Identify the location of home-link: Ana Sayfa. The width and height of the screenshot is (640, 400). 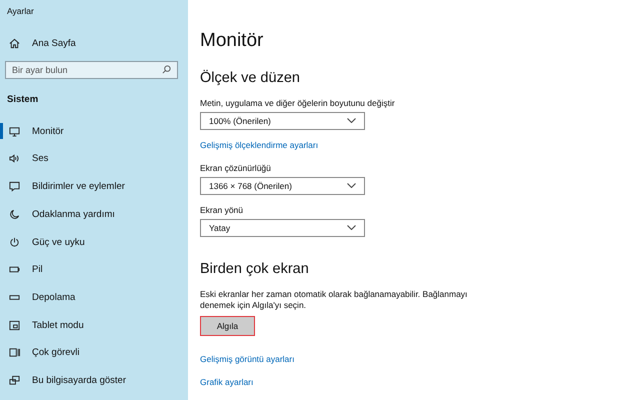
(94, 43).